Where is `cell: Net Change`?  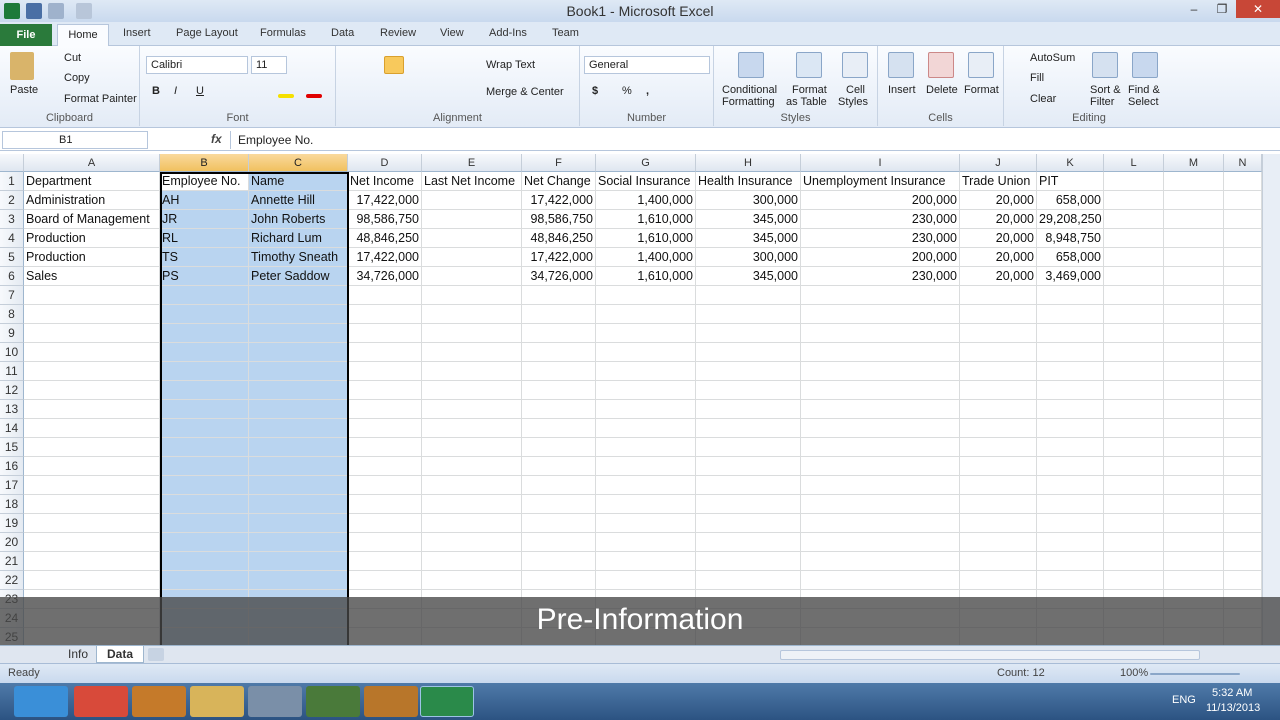 cell: Net Change is located at coordinates (559, 181).